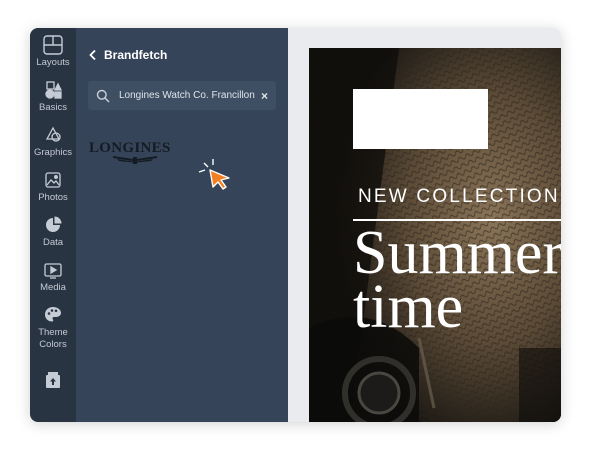 This screenshot has height=450, width=589. I want to click on rail-item-layouts: Layouts, so click(53, 51).